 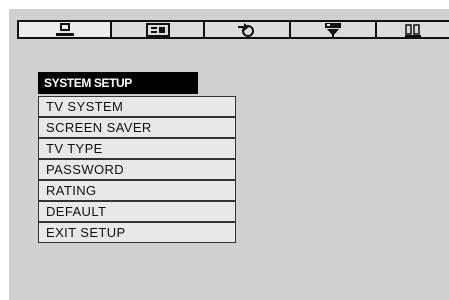 I want to click on menu-title: SYSTEM SETUP, so click(x=118, y=83).